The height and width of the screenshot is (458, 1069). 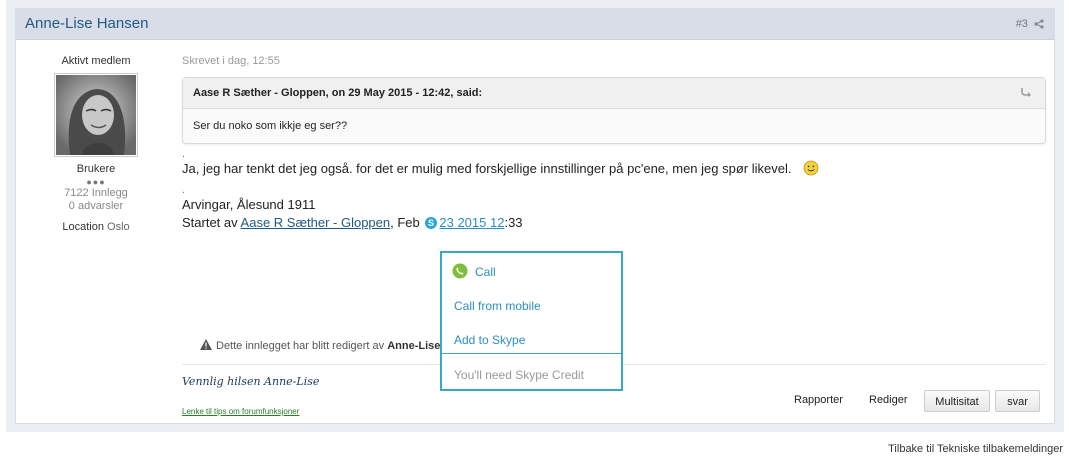 I want to click on tips-link: Lenke til tips om forumfunksjoner, so click(x=240, y=411).